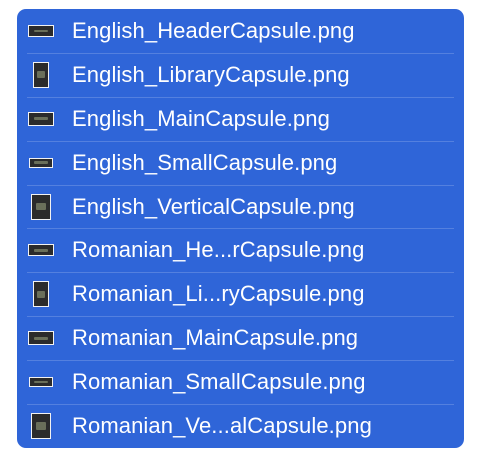 The height and width of the screenshot is (460, 478). I want to click on file-name: English_LibraryCapsule.png, so click(211, 74).